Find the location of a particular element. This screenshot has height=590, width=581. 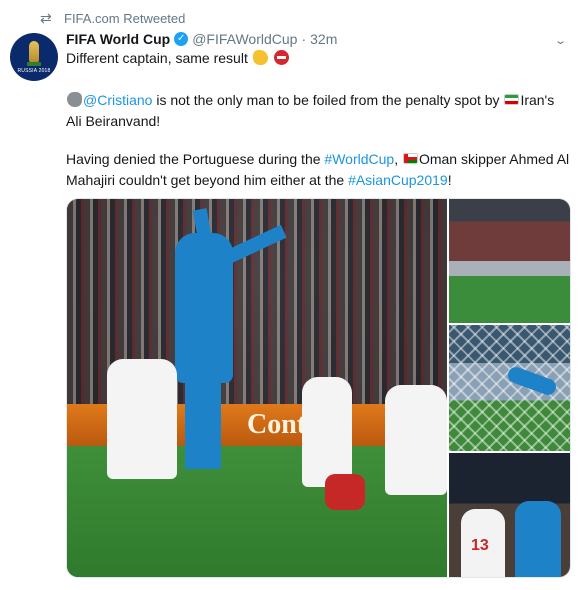

retweet-context: ⇄ FIFA.com Retweeted is located at coordinates (112, 18).